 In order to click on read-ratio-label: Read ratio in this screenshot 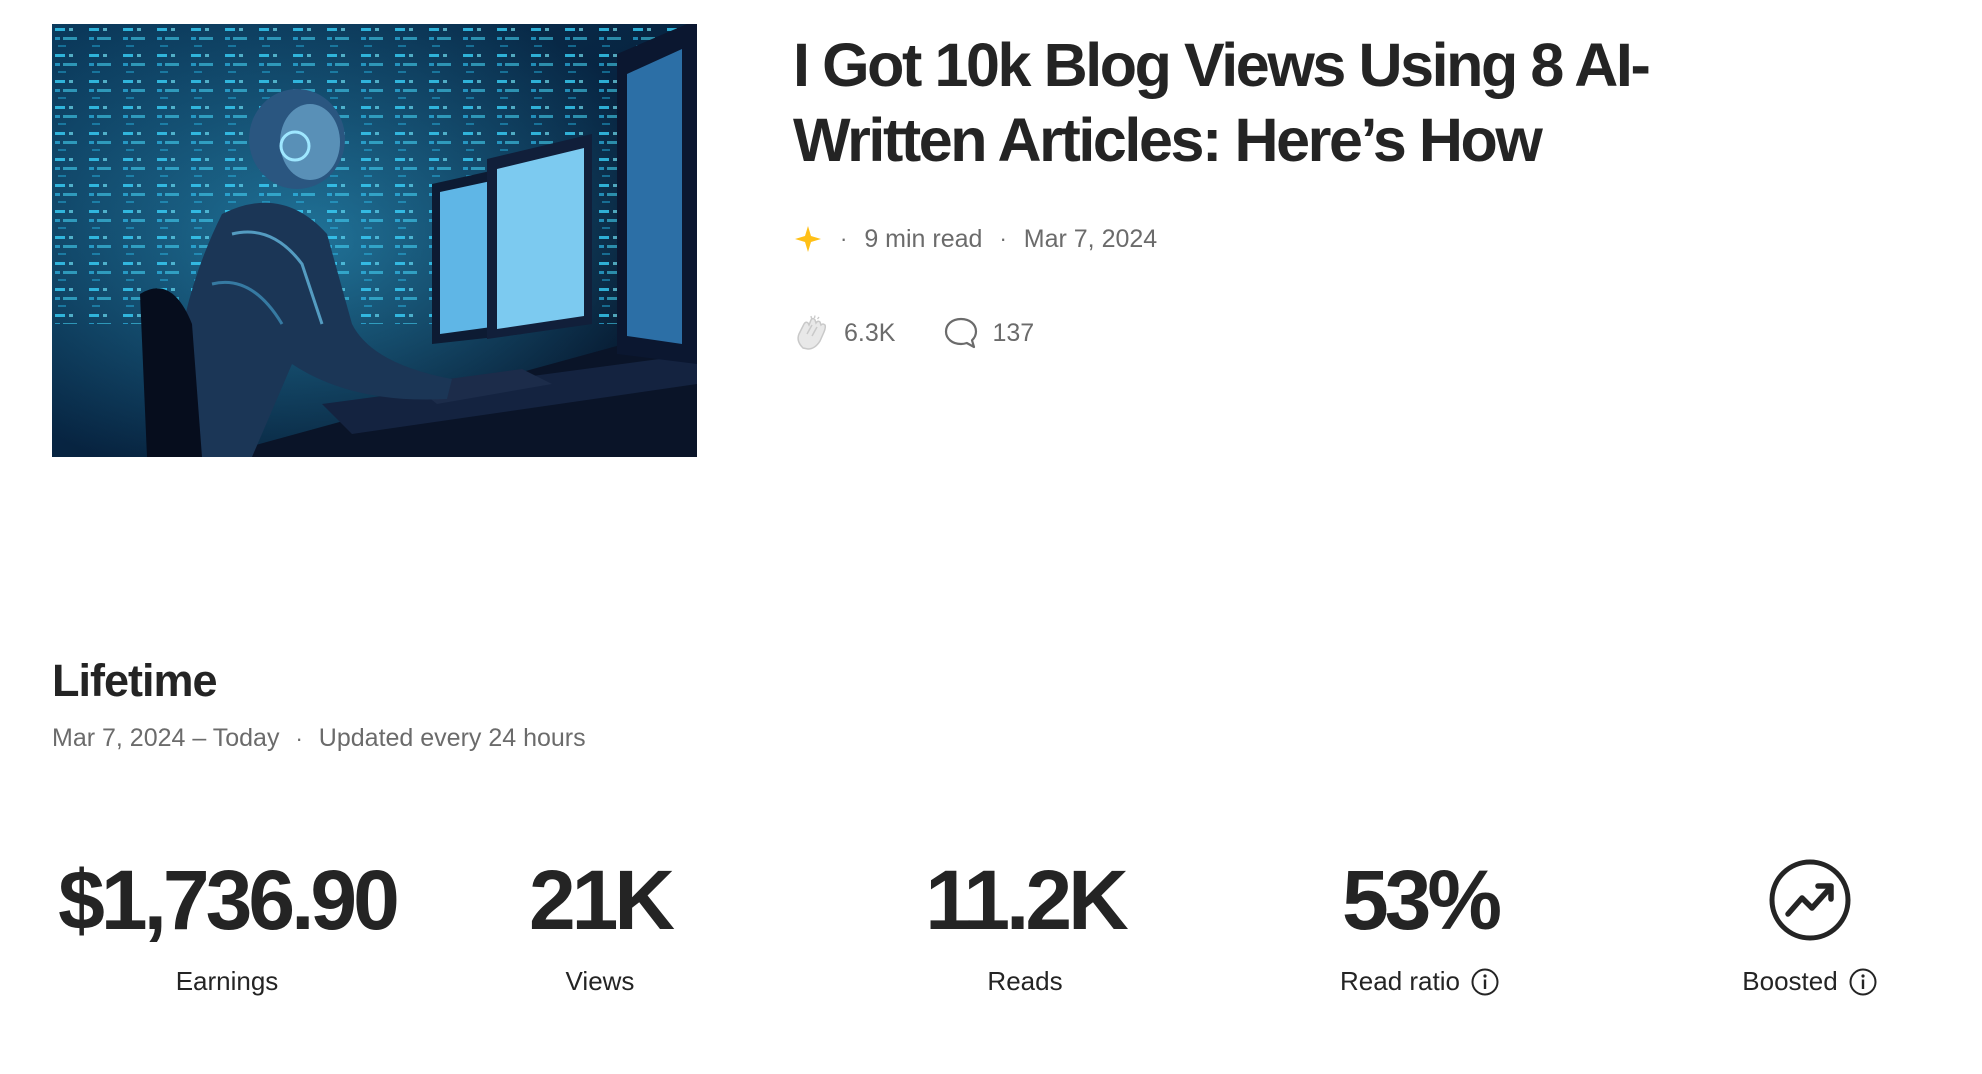, I will do `click(1400, 981)`.